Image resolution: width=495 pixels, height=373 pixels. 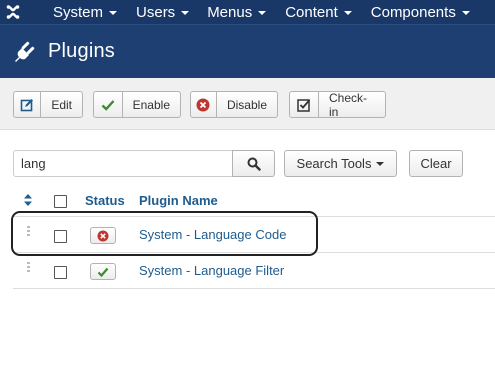 I want to click on page-title: Plugins, so click(x=81, y=51).